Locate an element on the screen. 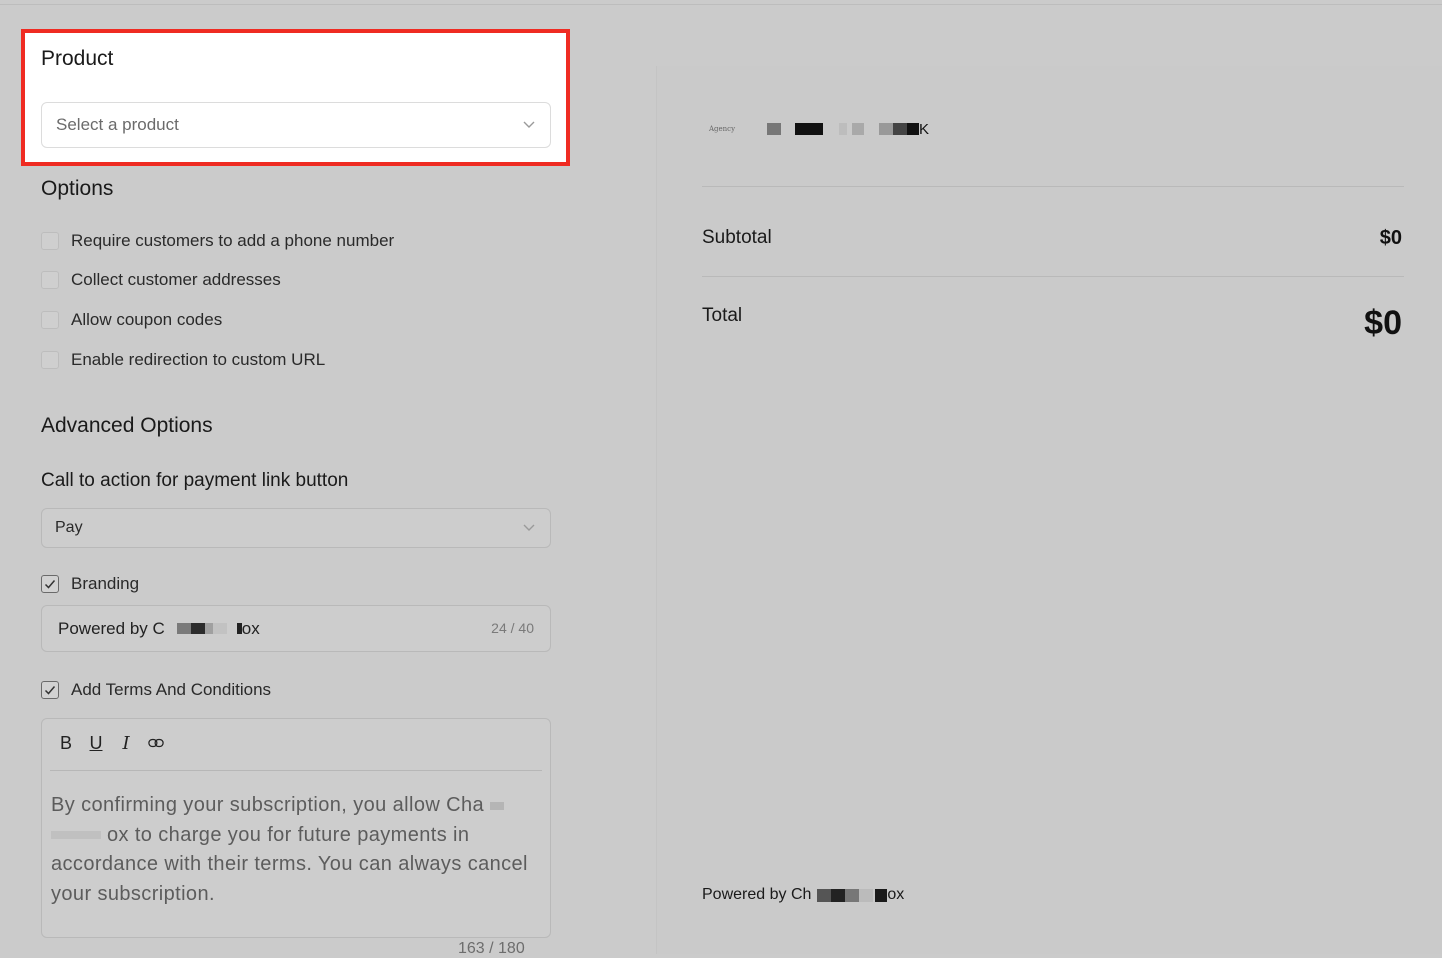  total-value: $0 is located at coordinates (1383, 323).